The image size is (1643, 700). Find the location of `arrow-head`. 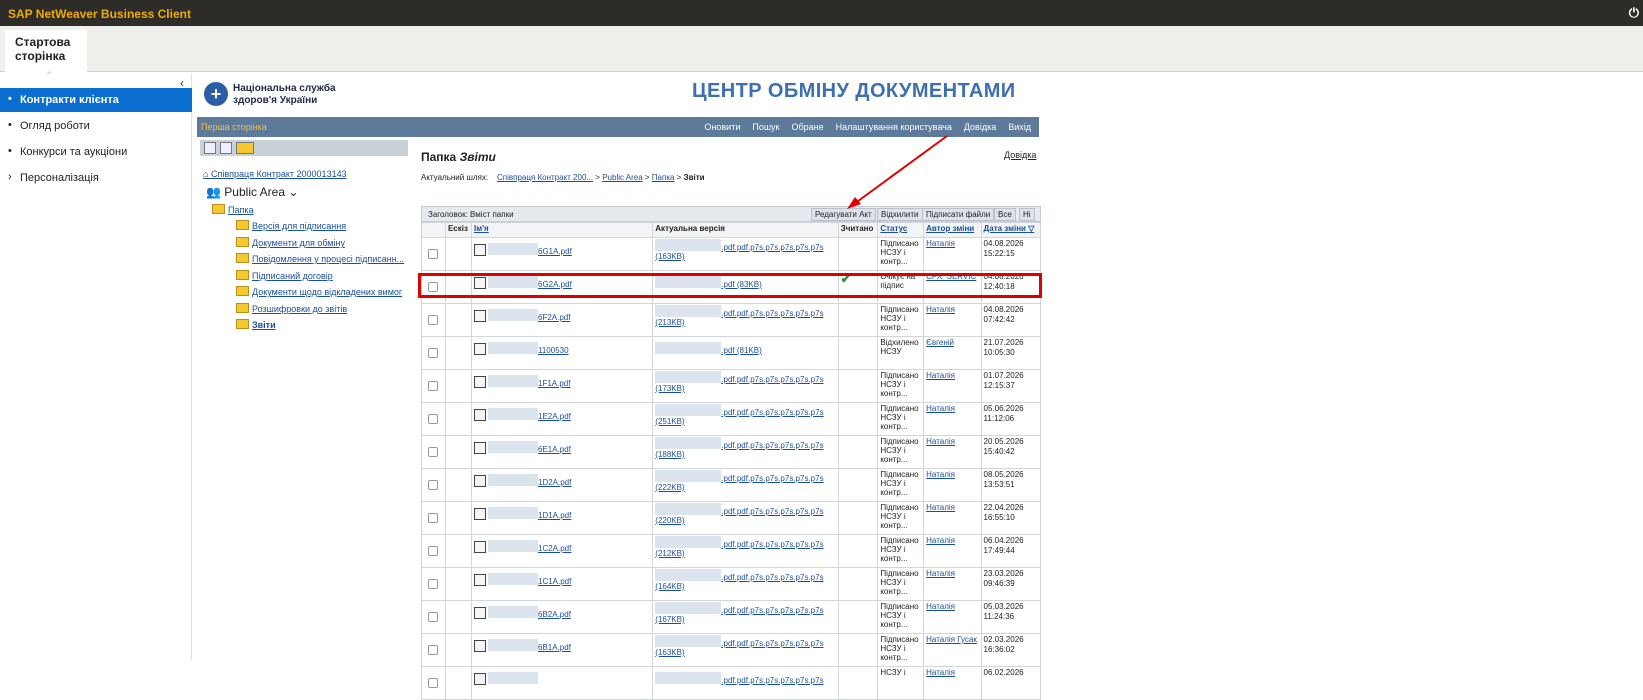

arrow-head is located at coordinates (854, 203).